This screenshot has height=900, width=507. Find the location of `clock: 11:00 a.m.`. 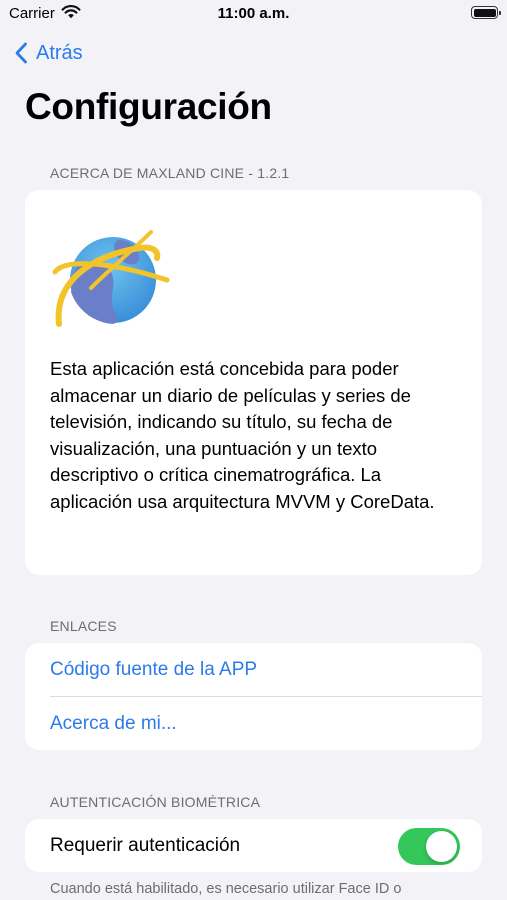

clock: 11:00 a.m. is located at coordinates (253, 13).